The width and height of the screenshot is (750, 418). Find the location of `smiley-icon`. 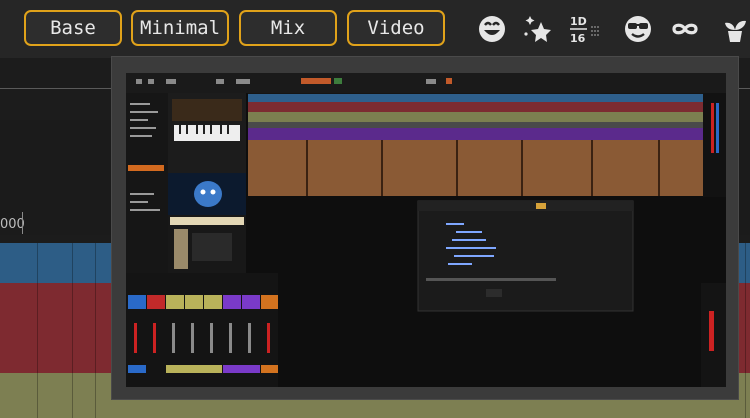

smiley-icon is located at coordinates (492, 29).